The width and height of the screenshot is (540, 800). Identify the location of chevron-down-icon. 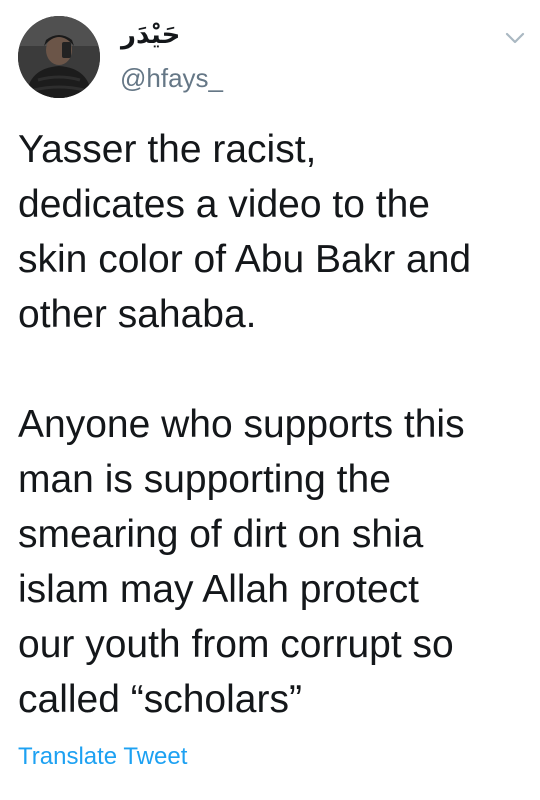
(515, 38).